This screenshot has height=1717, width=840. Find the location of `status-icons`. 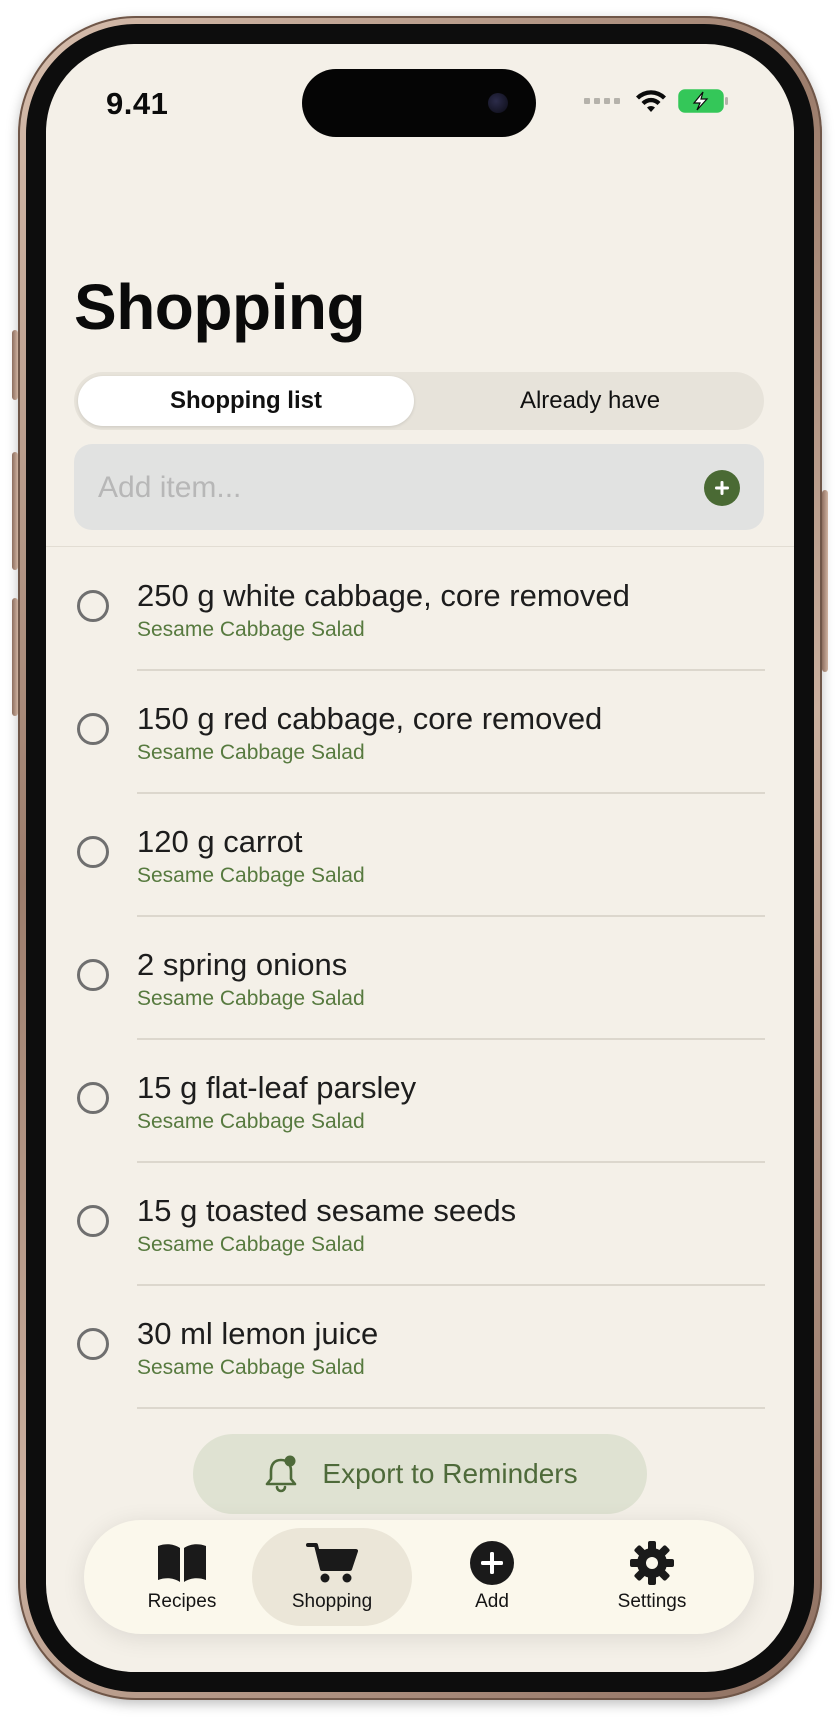

status-icons is located at coordinates (657, 101).